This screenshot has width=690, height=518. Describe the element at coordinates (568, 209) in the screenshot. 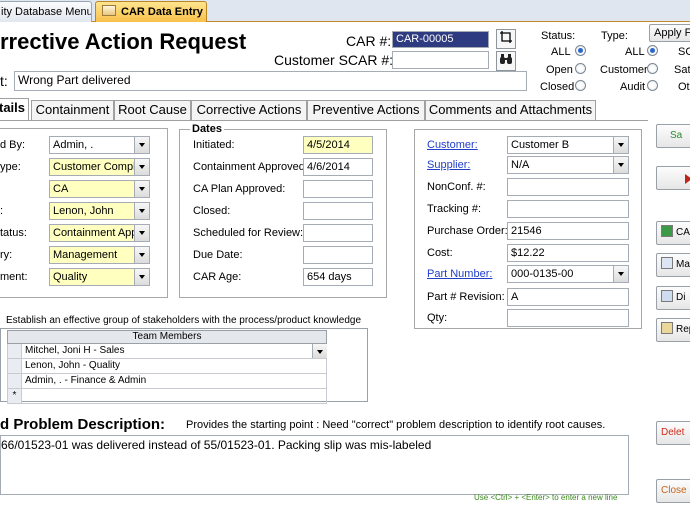

I see `tracking-field` at that location.